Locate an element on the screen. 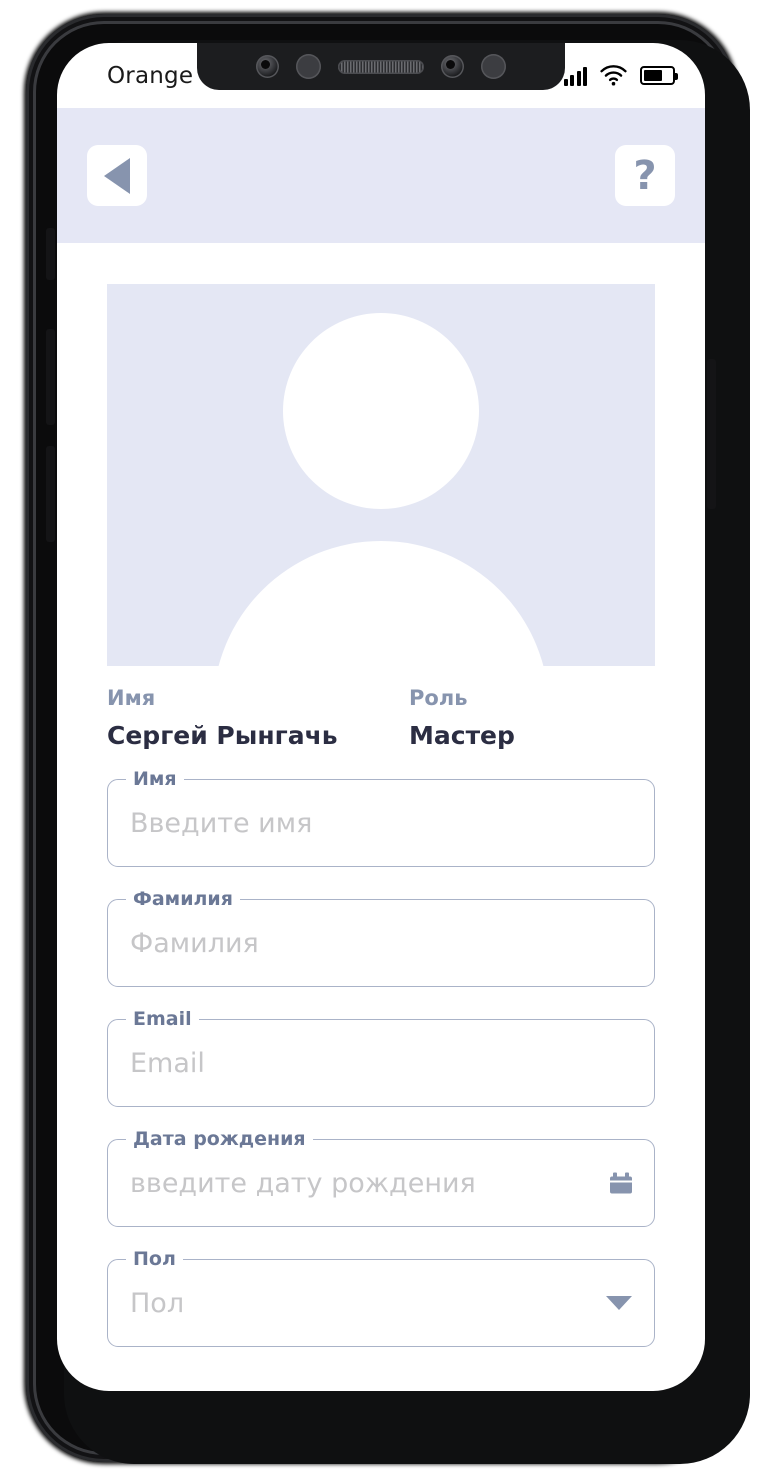 This screenshot has height=1479, width=762. email-field: Email Email is located at coordinates (381, 1057).